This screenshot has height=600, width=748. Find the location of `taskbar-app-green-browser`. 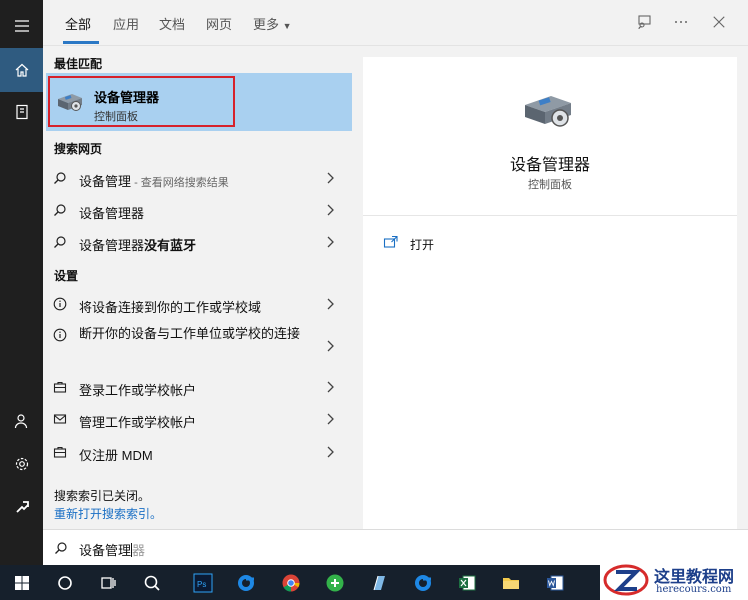

taskbar-app-green-browser is located at coordinates (335, 583).